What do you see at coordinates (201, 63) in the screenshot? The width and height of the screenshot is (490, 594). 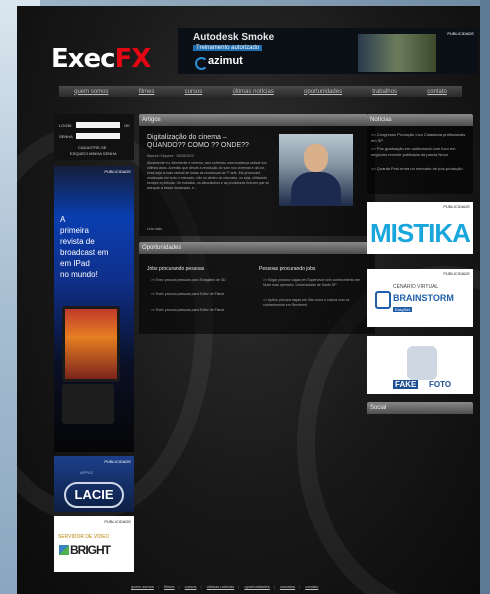 I see `azimut-icon` at bounding box center [201, 63].